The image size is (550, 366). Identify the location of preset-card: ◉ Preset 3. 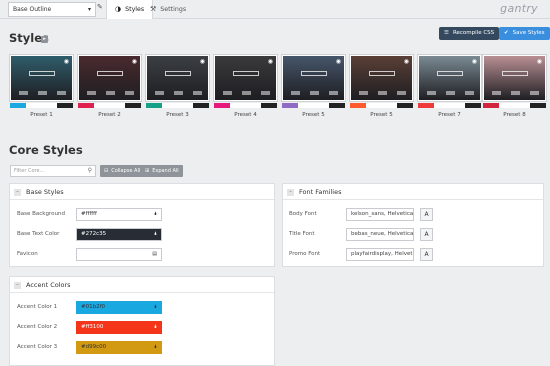
(177, 90).